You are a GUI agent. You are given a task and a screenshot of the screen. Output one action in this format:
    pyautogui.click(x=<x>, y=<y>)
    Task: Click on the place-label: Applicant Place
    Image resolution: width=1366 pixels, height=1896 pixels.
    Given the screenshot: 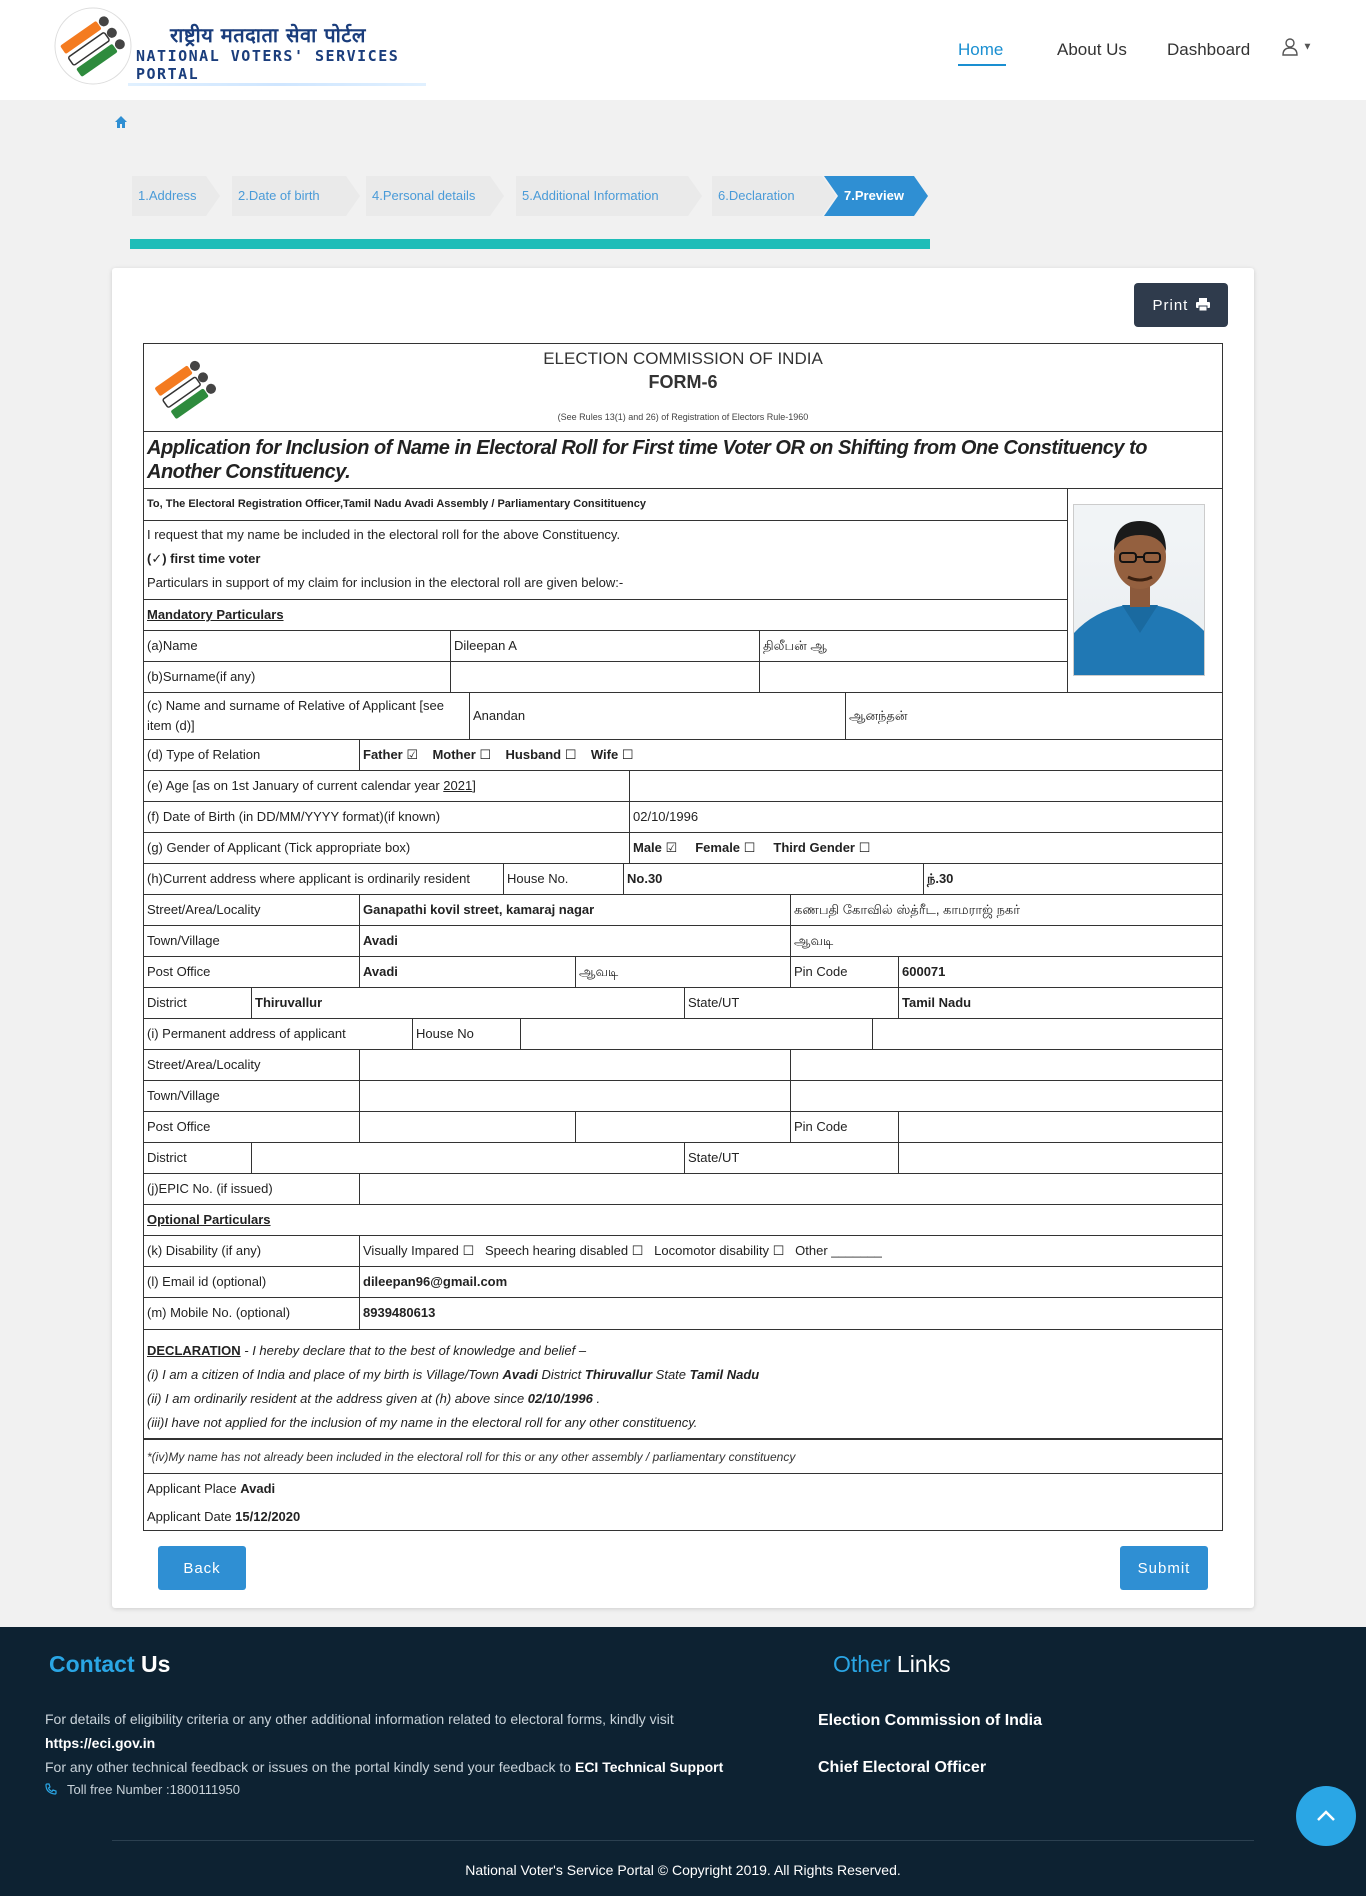 What is the action you would take?
    pyautogui.click(x=194, y=1488)
    